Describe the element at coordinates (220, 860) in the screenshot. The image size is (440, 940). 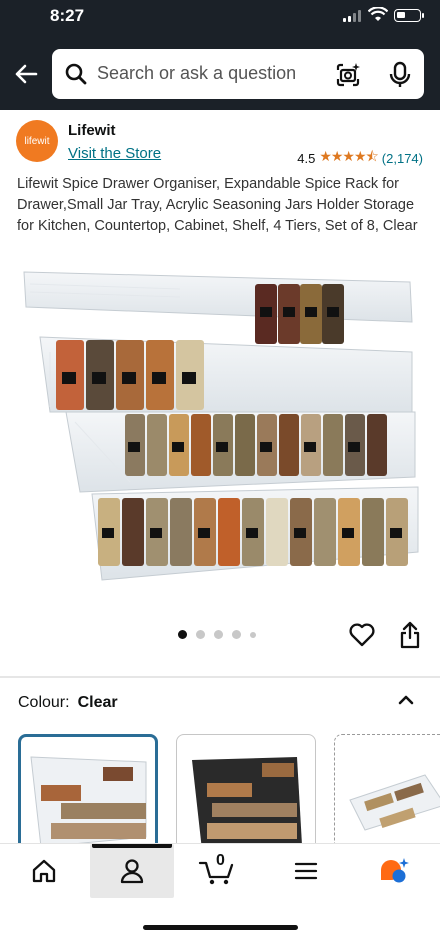
I see `cart-count: 0` at that location.